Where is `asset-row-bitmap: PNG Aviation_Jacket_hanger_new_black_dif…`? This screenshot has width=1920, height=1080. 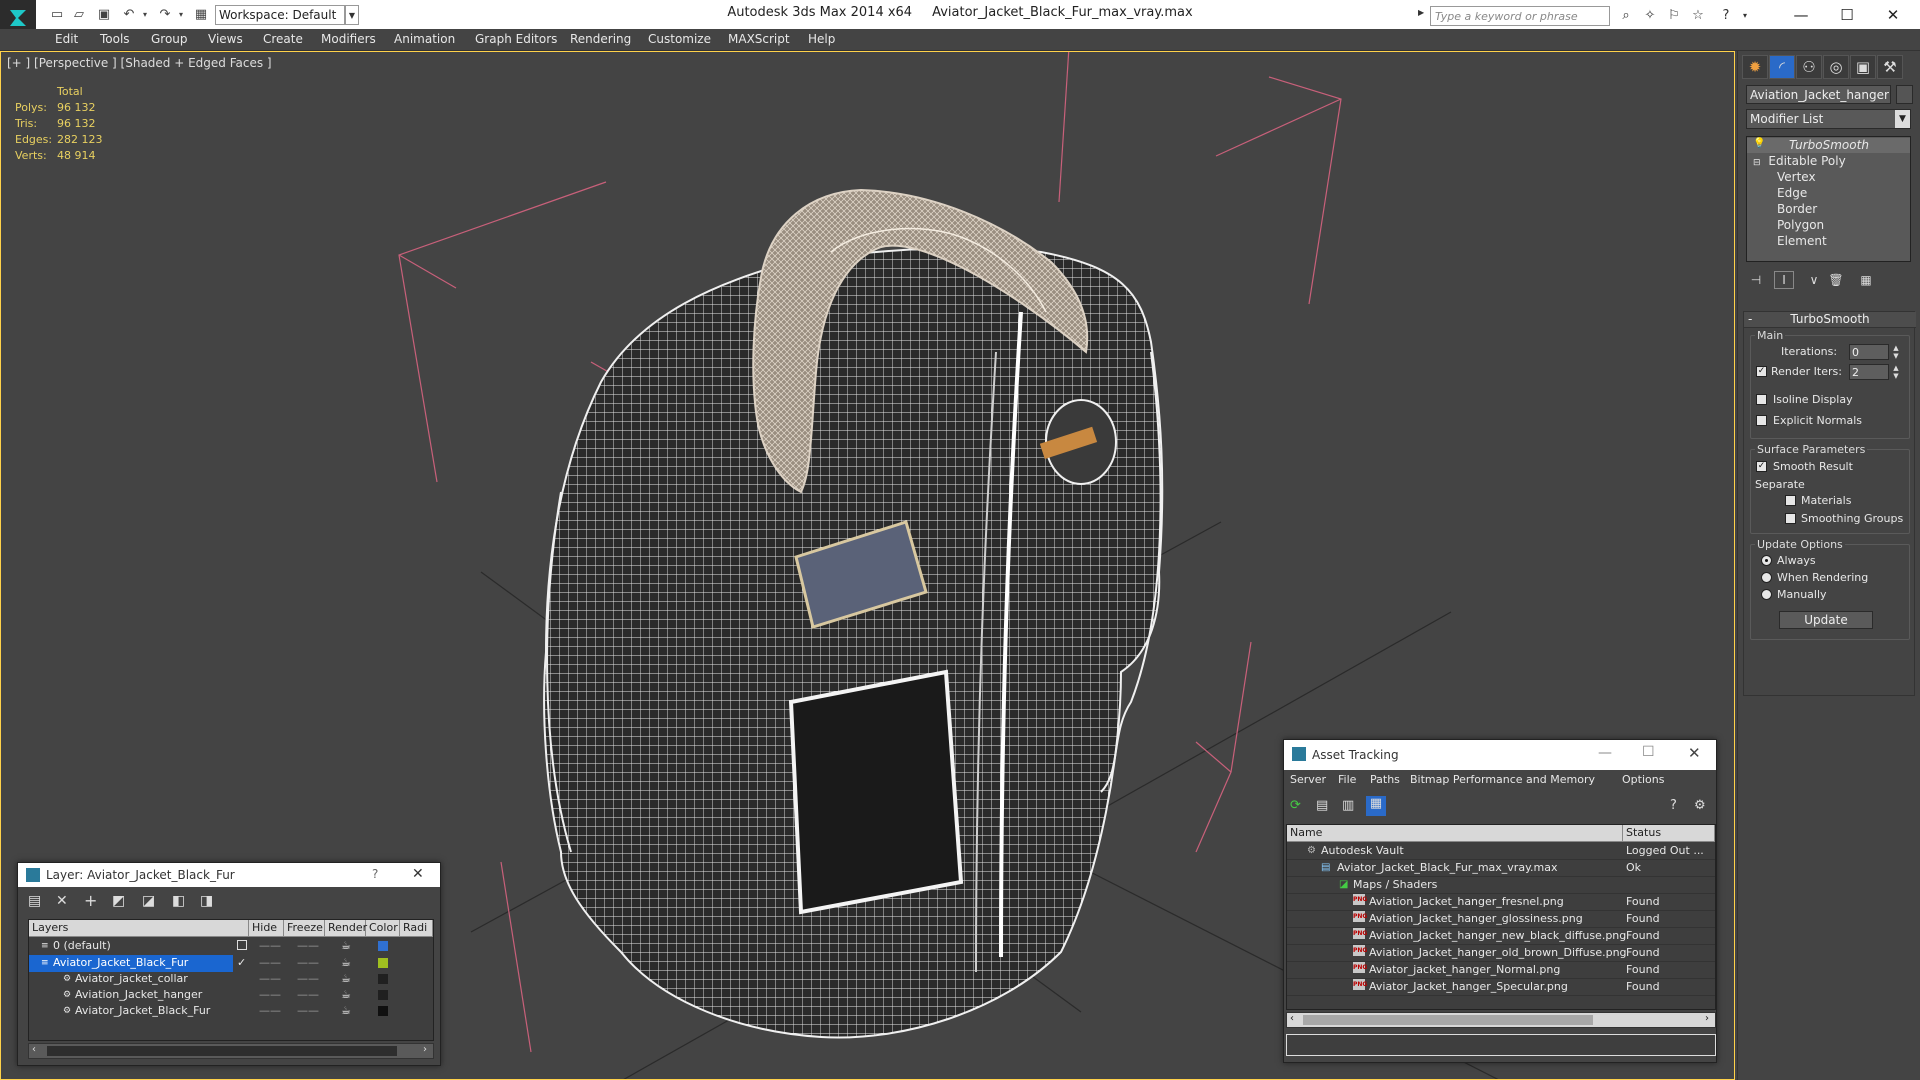
asset-row-bitmap: PNG Aviation_Jacket_hanger_new_black_dif… is located at coordinates (1501, 936).